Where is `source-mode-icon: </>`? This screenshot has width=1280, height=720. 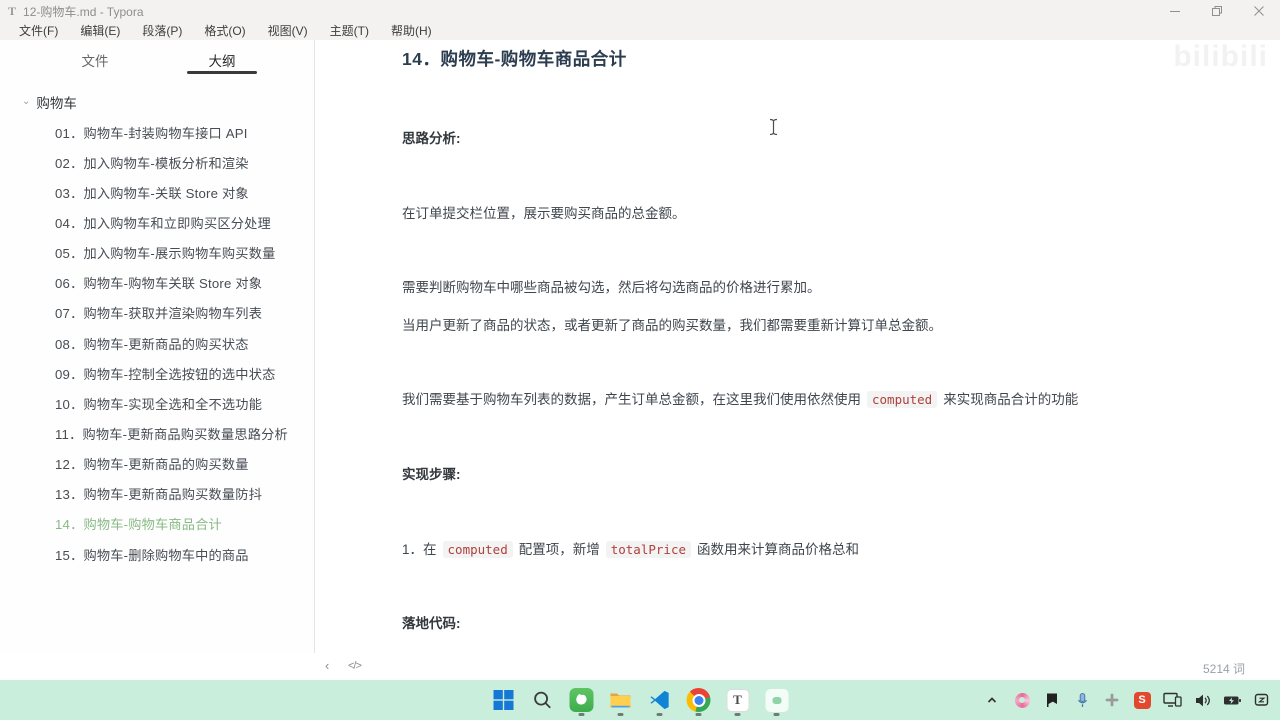
source-mode-icon: </> is located at coordinates (355, 666).